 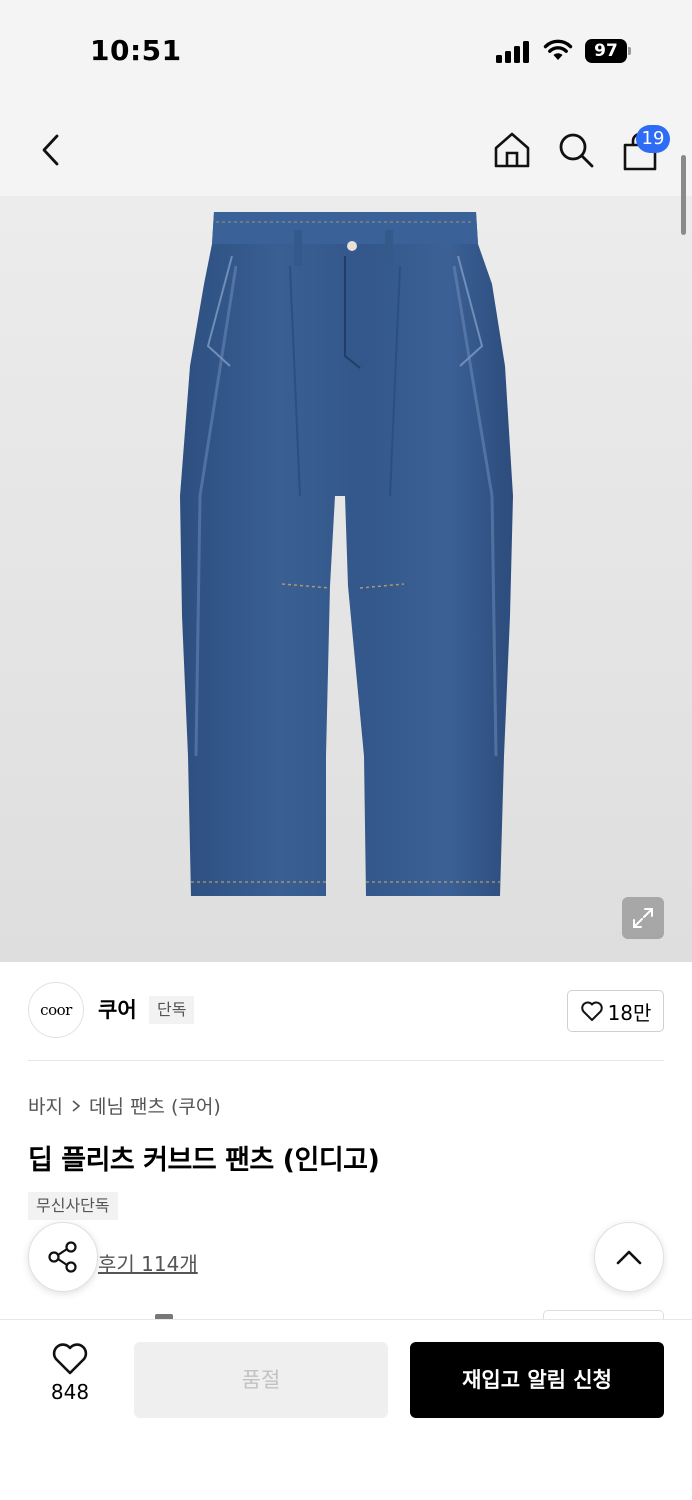 I want to click on wishlist-count: 848, so click(x=70, y=1392).